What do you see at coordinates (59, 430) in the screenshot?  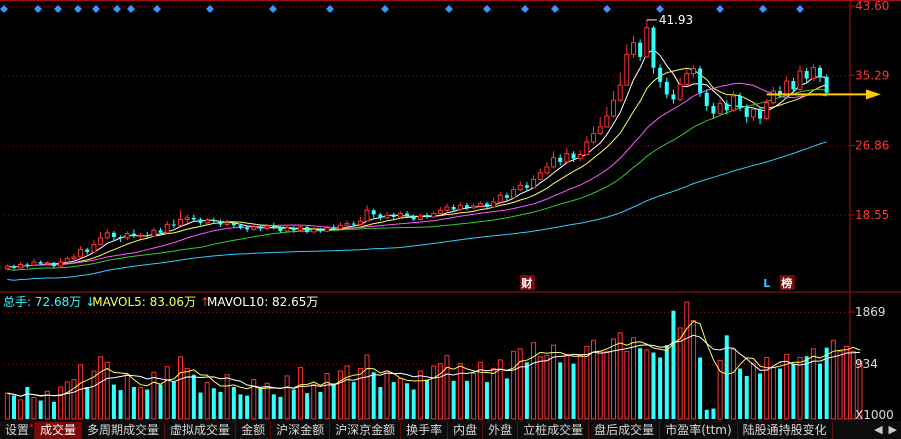 I see `tab-1: 成交量` at bounding box center [59, 430].